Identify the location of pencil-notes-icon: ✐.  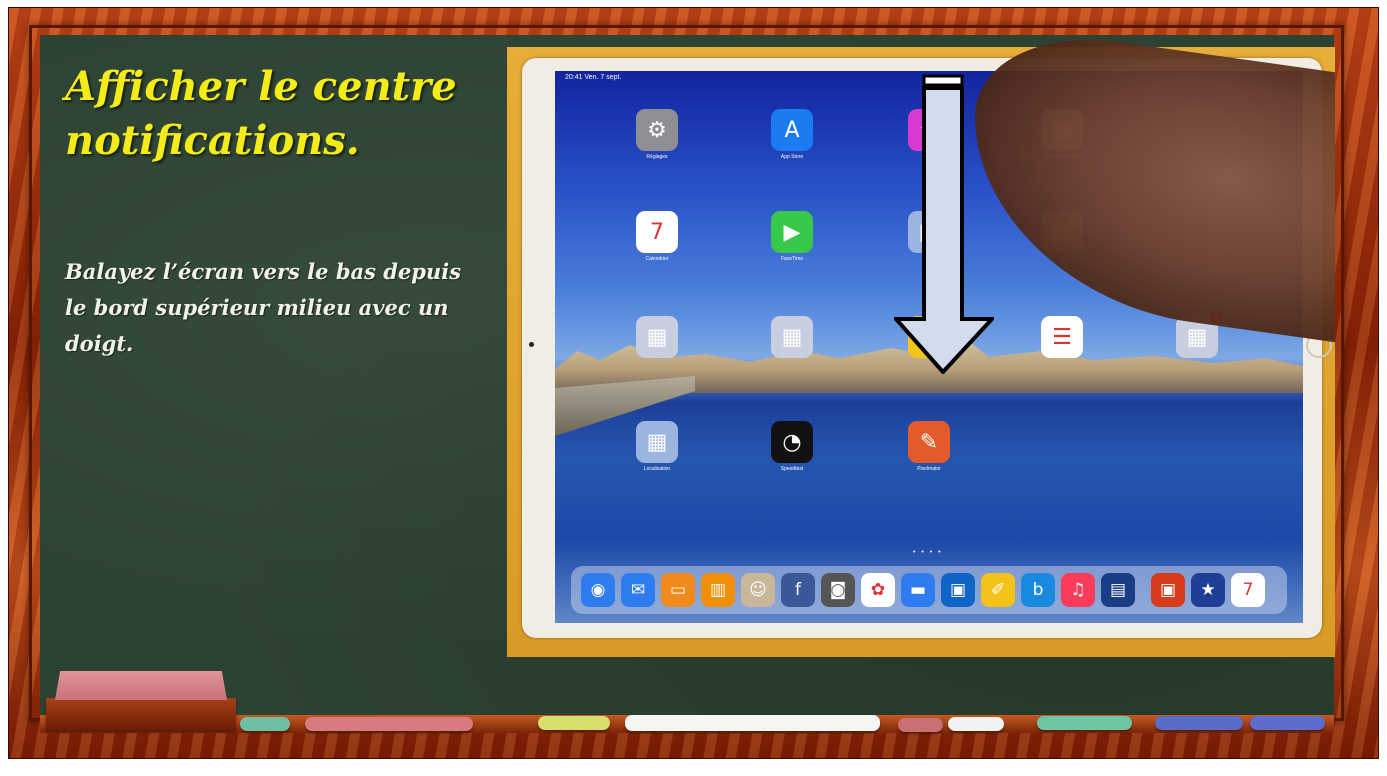
(998, 590).